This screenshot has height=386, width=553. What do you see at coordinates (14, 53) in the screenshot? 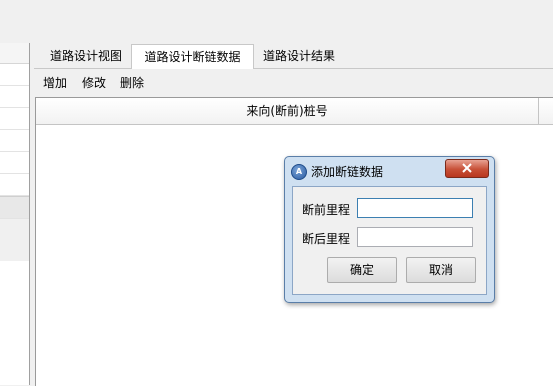
I see `left-grid-header` at bounding box center [14, 53].